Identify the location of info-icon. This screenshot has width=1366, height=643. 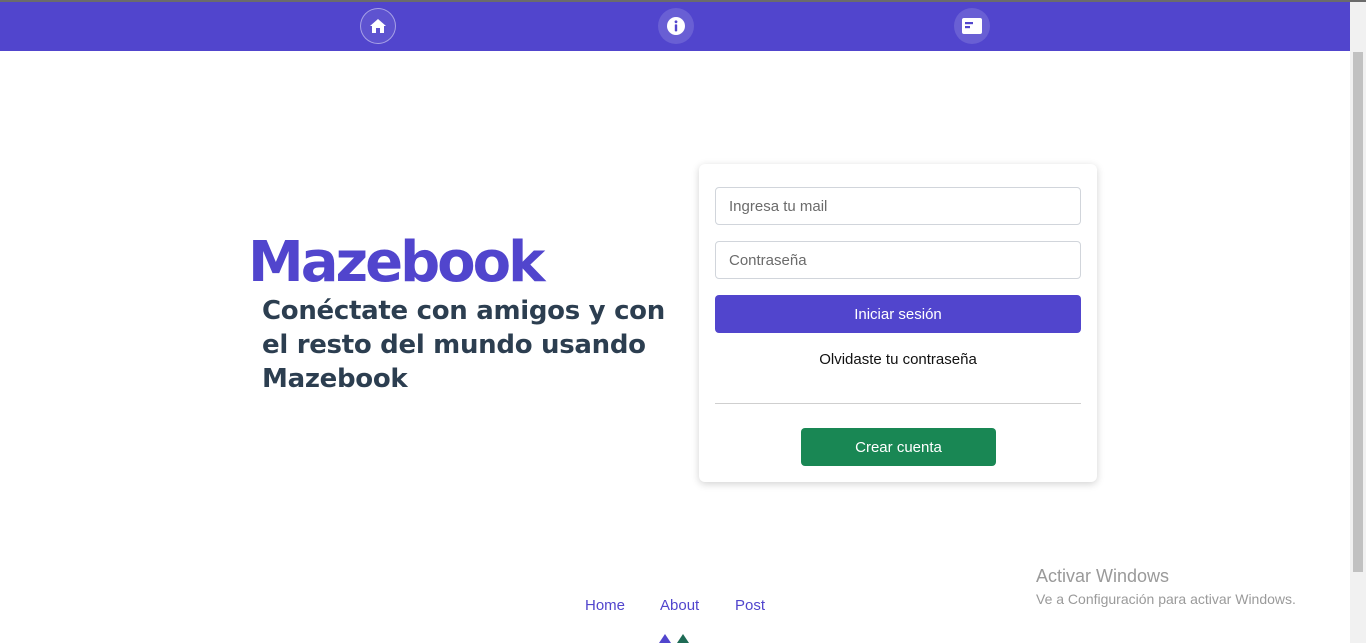
(676, 26).